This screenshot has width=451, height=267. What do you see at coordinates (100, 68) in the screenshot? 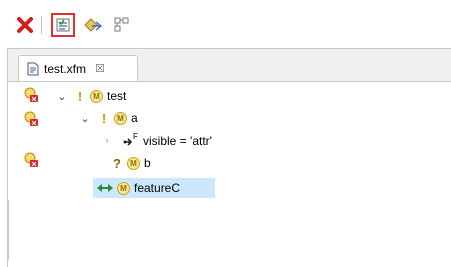
I see `close-icon: ☒` at bounding box center [100, 68].